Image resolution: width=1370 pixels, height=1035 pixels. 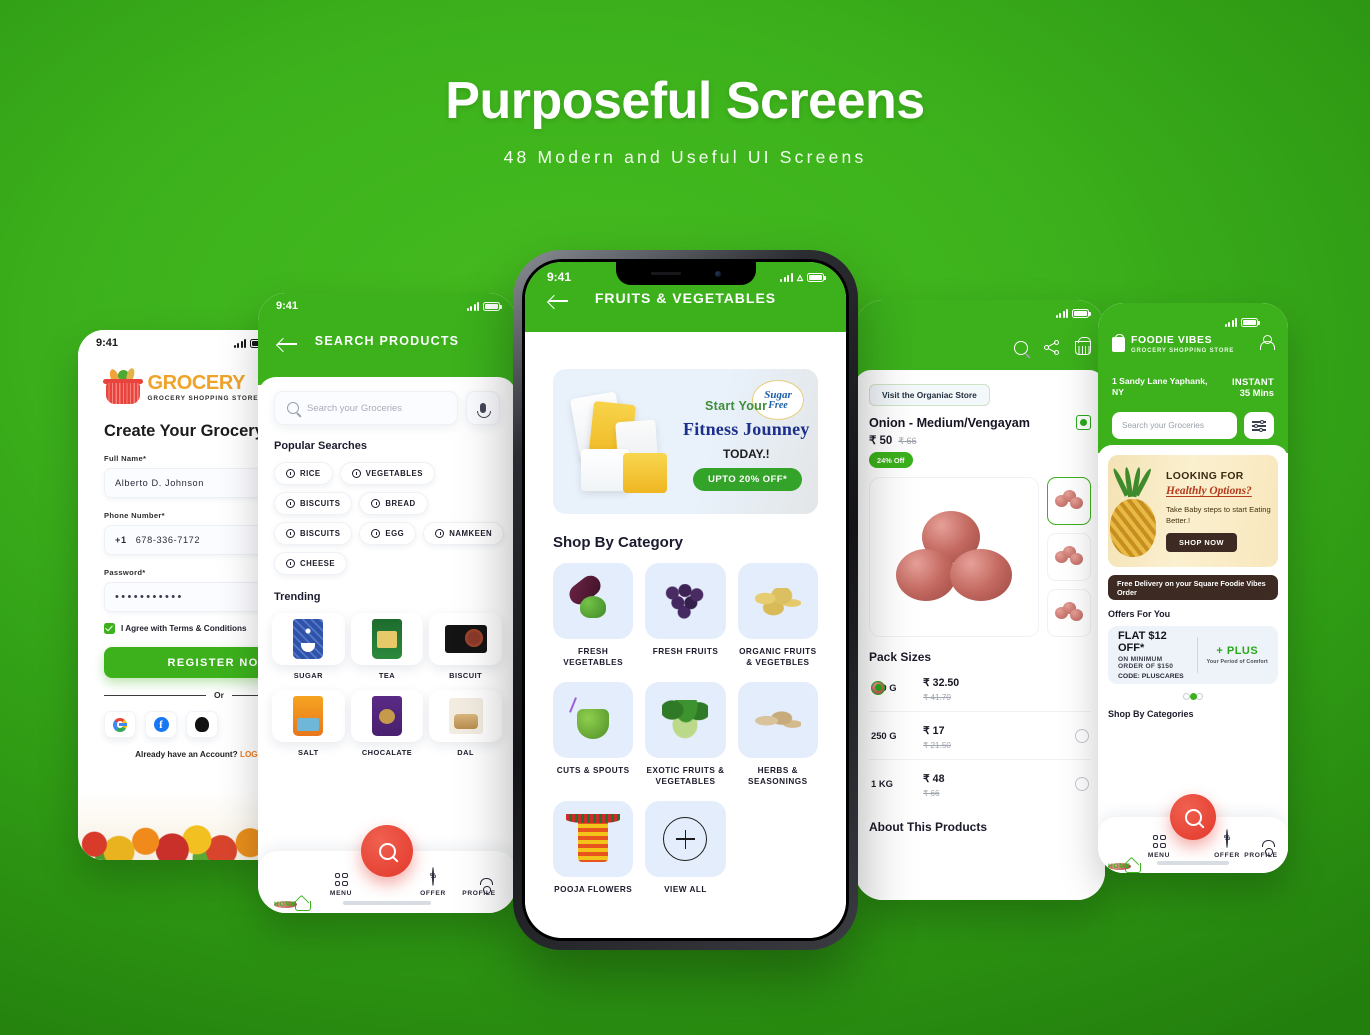 What do you see at coordinates (311, 563) in the screenshot?
I see `search-chip: CHEESE` at bounding box center [311, 563].